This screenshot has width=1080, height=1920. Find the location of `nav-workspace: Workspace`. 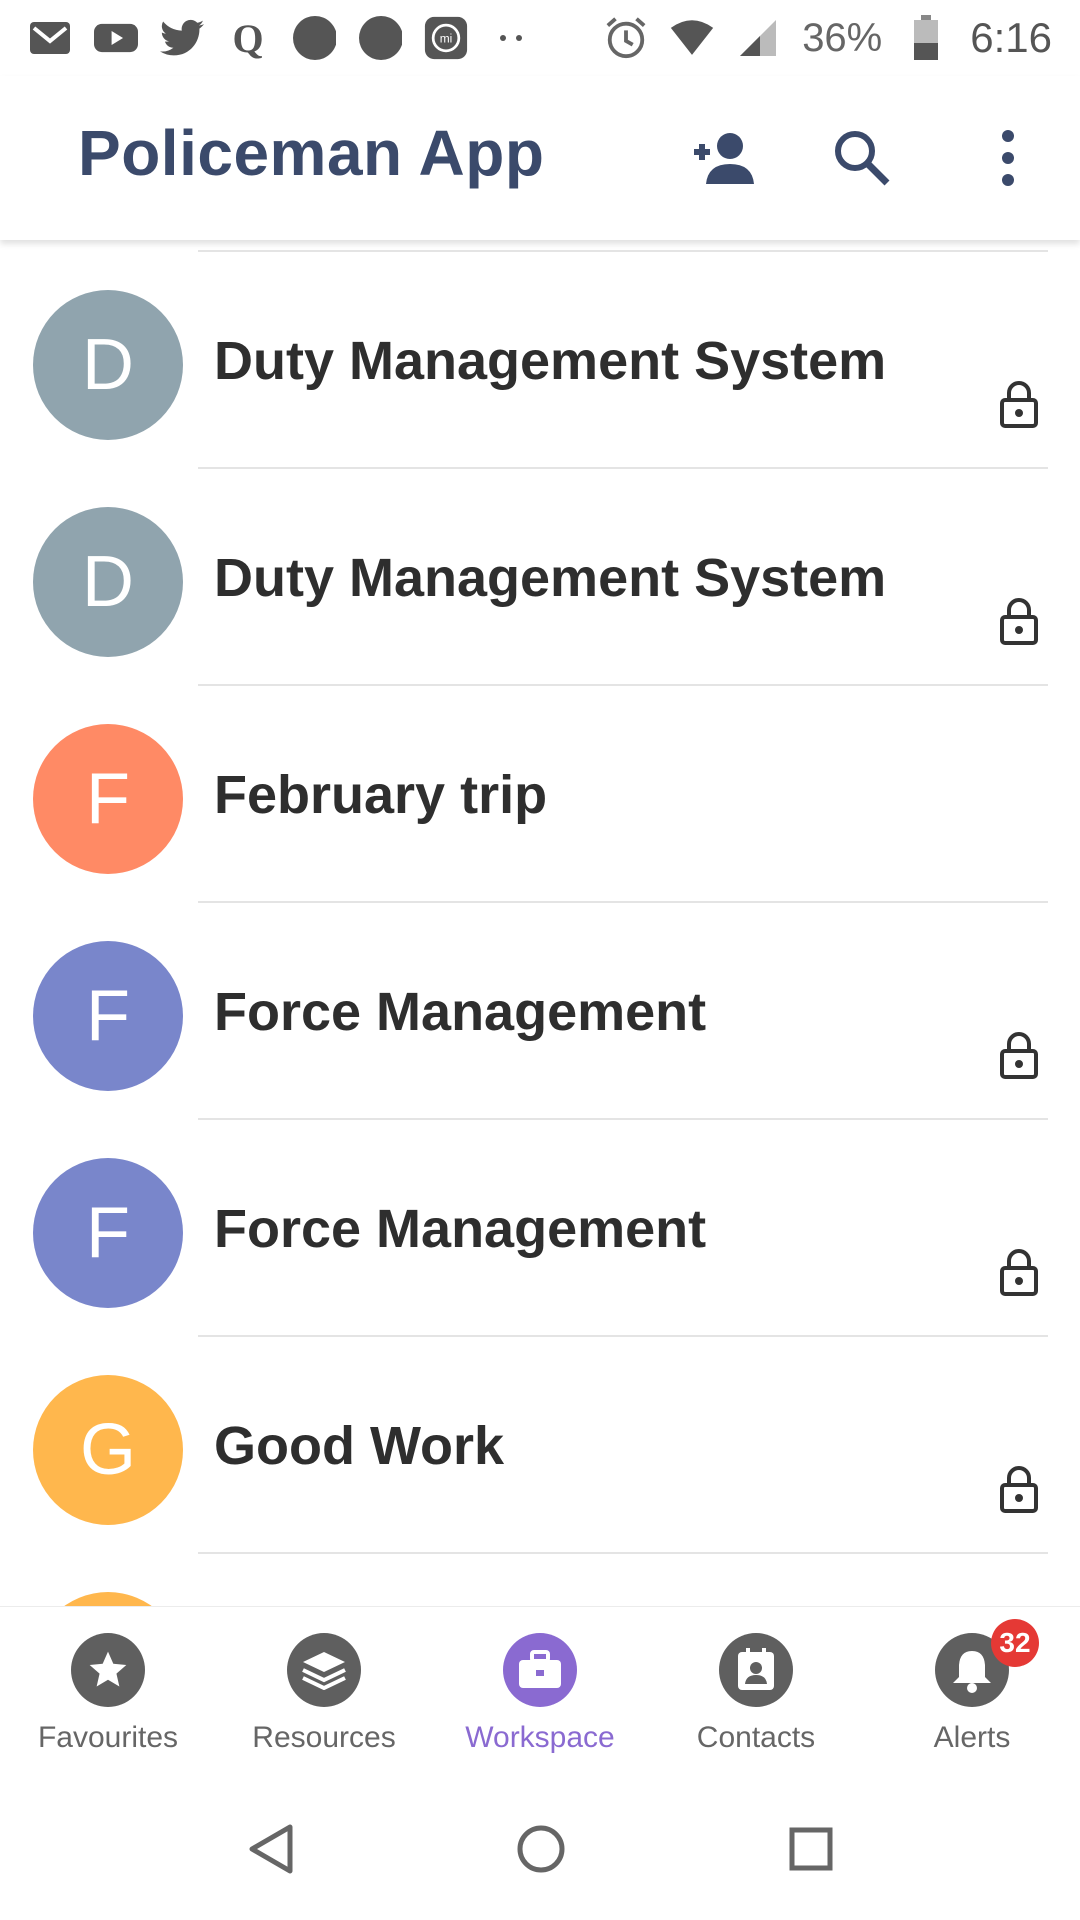

nav-workspace: Workspace is located at coordinates (540, 1695).